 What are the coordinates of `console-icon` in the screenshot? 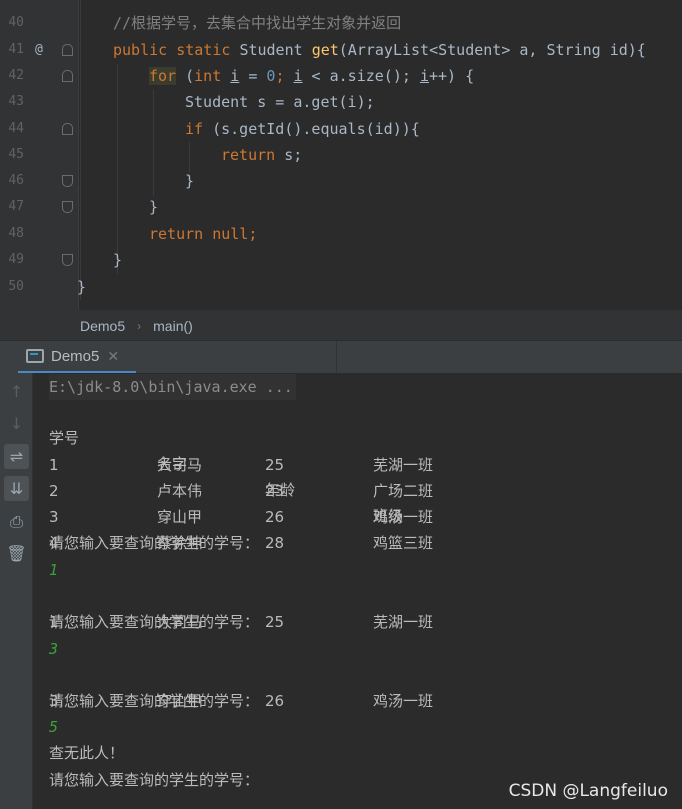 It's located at (35, 356).